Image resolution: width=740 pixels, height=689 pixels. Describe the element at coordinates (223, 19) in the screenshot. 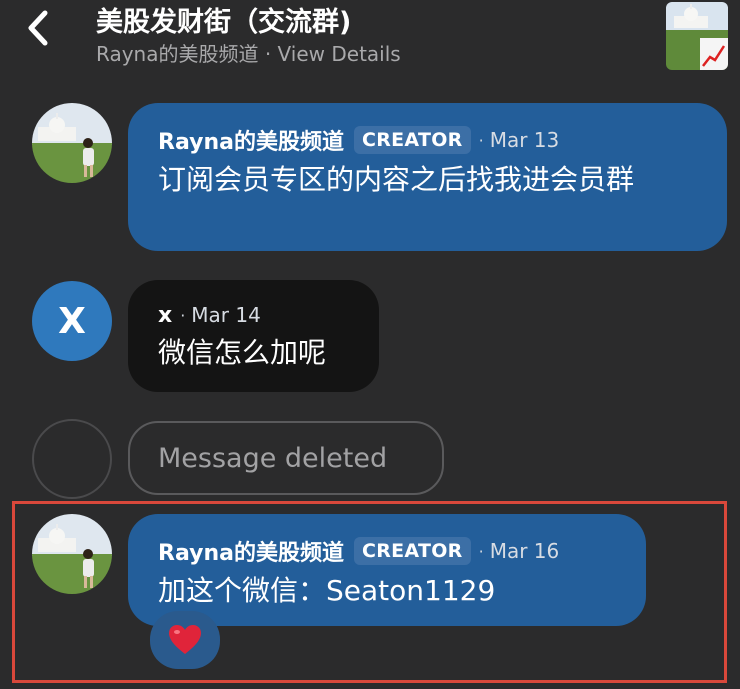

I see `chat-title: 美股发财街（交流群)` at that location.